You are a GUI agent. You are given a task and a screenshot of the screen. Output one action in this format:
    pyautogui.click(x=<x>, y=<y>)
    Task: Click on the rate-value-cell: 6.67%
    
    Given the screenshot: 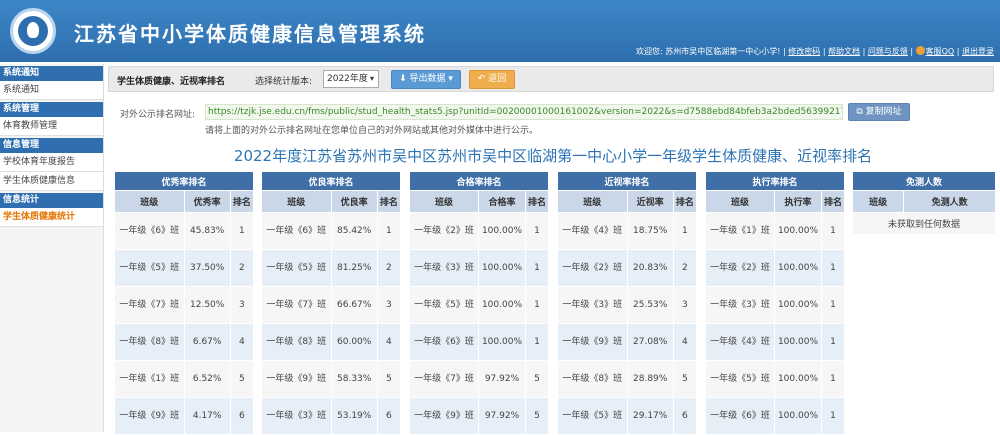 What is the action you would take?
    pyautogui.click(x=207, y=342)
    